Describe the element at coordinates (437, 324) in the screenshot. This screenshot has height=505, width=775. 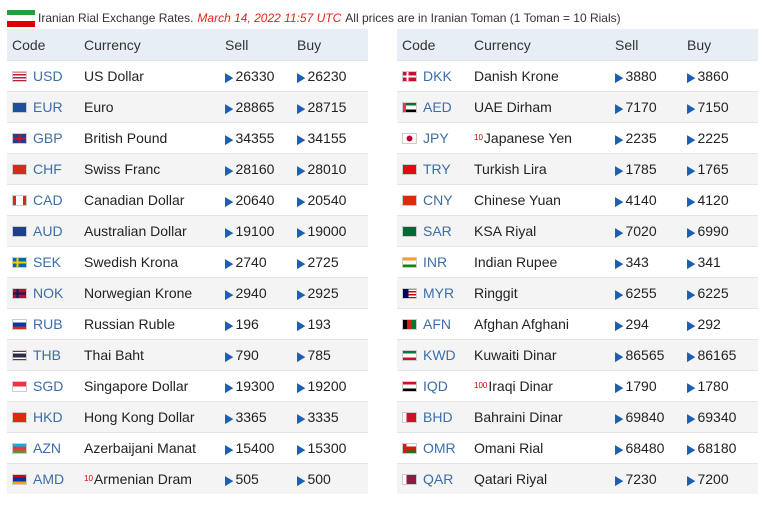
I see `currency-code-link: AFN` at that location.